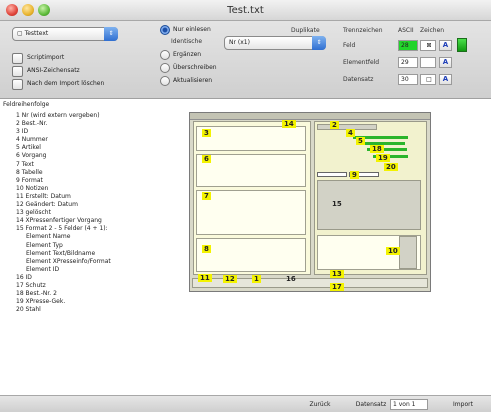 This screenshot has width=491, height=412. What do you see at coordinates (428, 45) in the screenshot?
I see `field-char-input: ⊠` at bounding box center [428, 45].